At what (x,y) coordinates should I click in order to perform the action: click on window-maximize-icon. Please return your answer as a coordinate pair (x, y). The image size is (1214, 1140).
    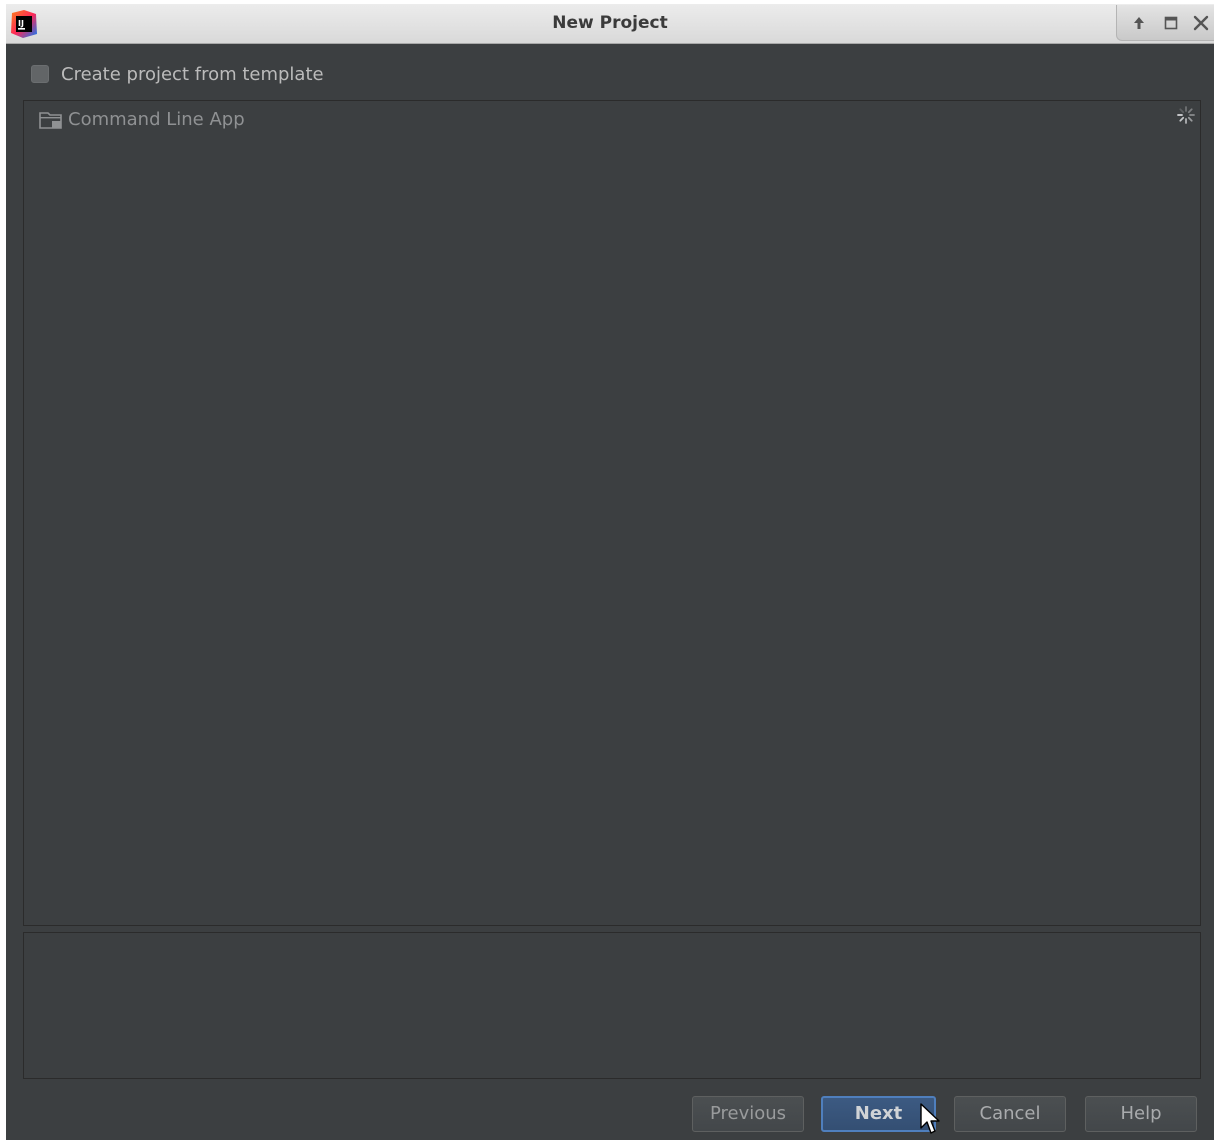
    Looking at the image, I should click on (1171, 23).